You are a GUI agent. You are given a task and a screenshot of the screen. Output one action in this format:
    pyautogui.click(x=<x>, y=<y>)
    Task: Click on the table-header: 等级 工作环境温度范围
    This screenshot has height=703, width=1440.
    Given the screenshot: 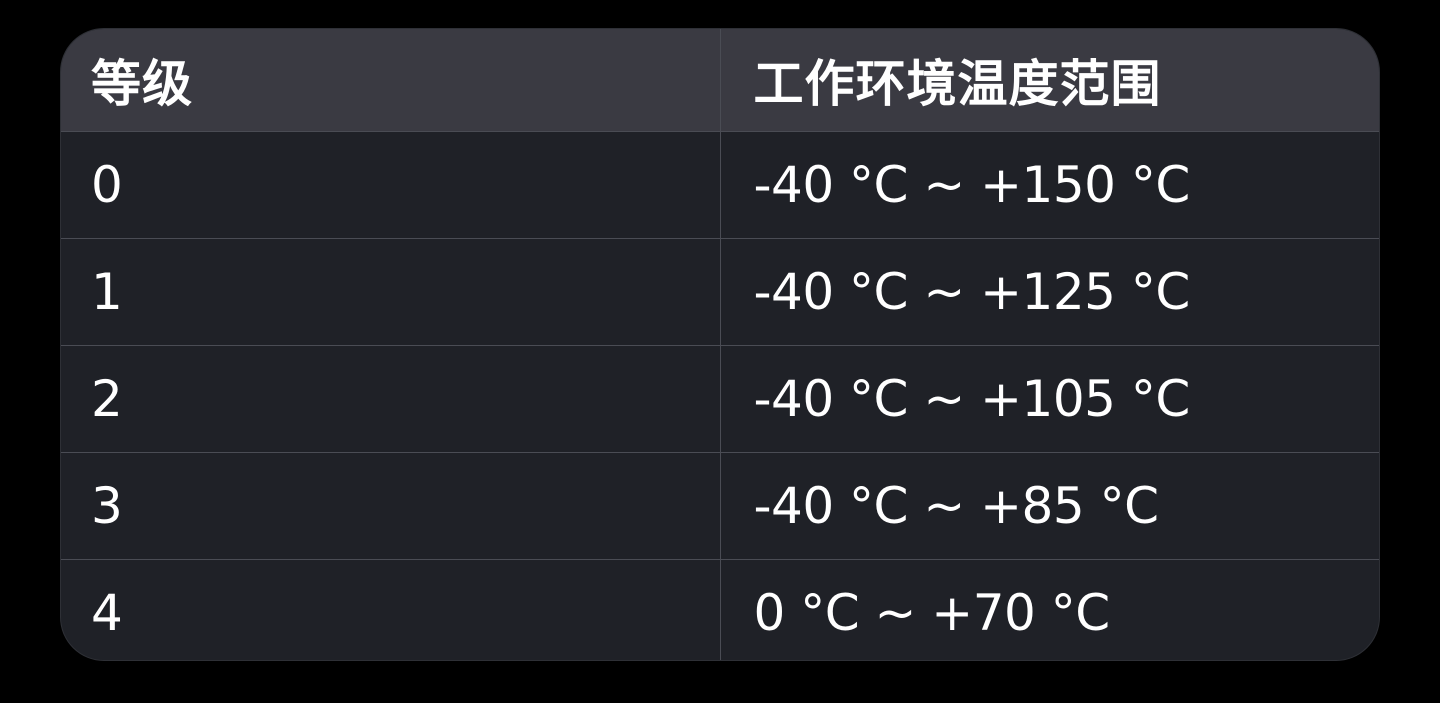 What is the action you would take?
    pyautogui.click(x=720, y=80)
    